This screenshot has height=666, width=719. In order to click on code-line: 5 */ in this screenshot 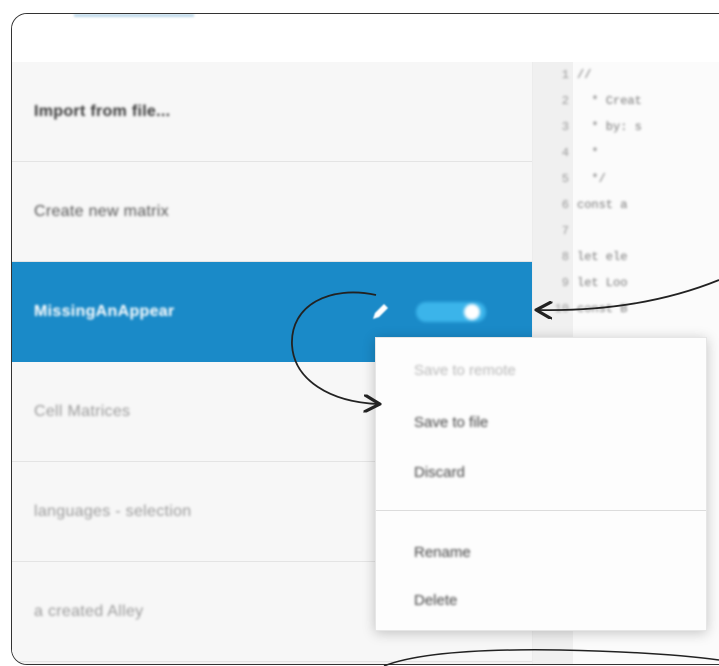, I will do `click(583, 179)`.